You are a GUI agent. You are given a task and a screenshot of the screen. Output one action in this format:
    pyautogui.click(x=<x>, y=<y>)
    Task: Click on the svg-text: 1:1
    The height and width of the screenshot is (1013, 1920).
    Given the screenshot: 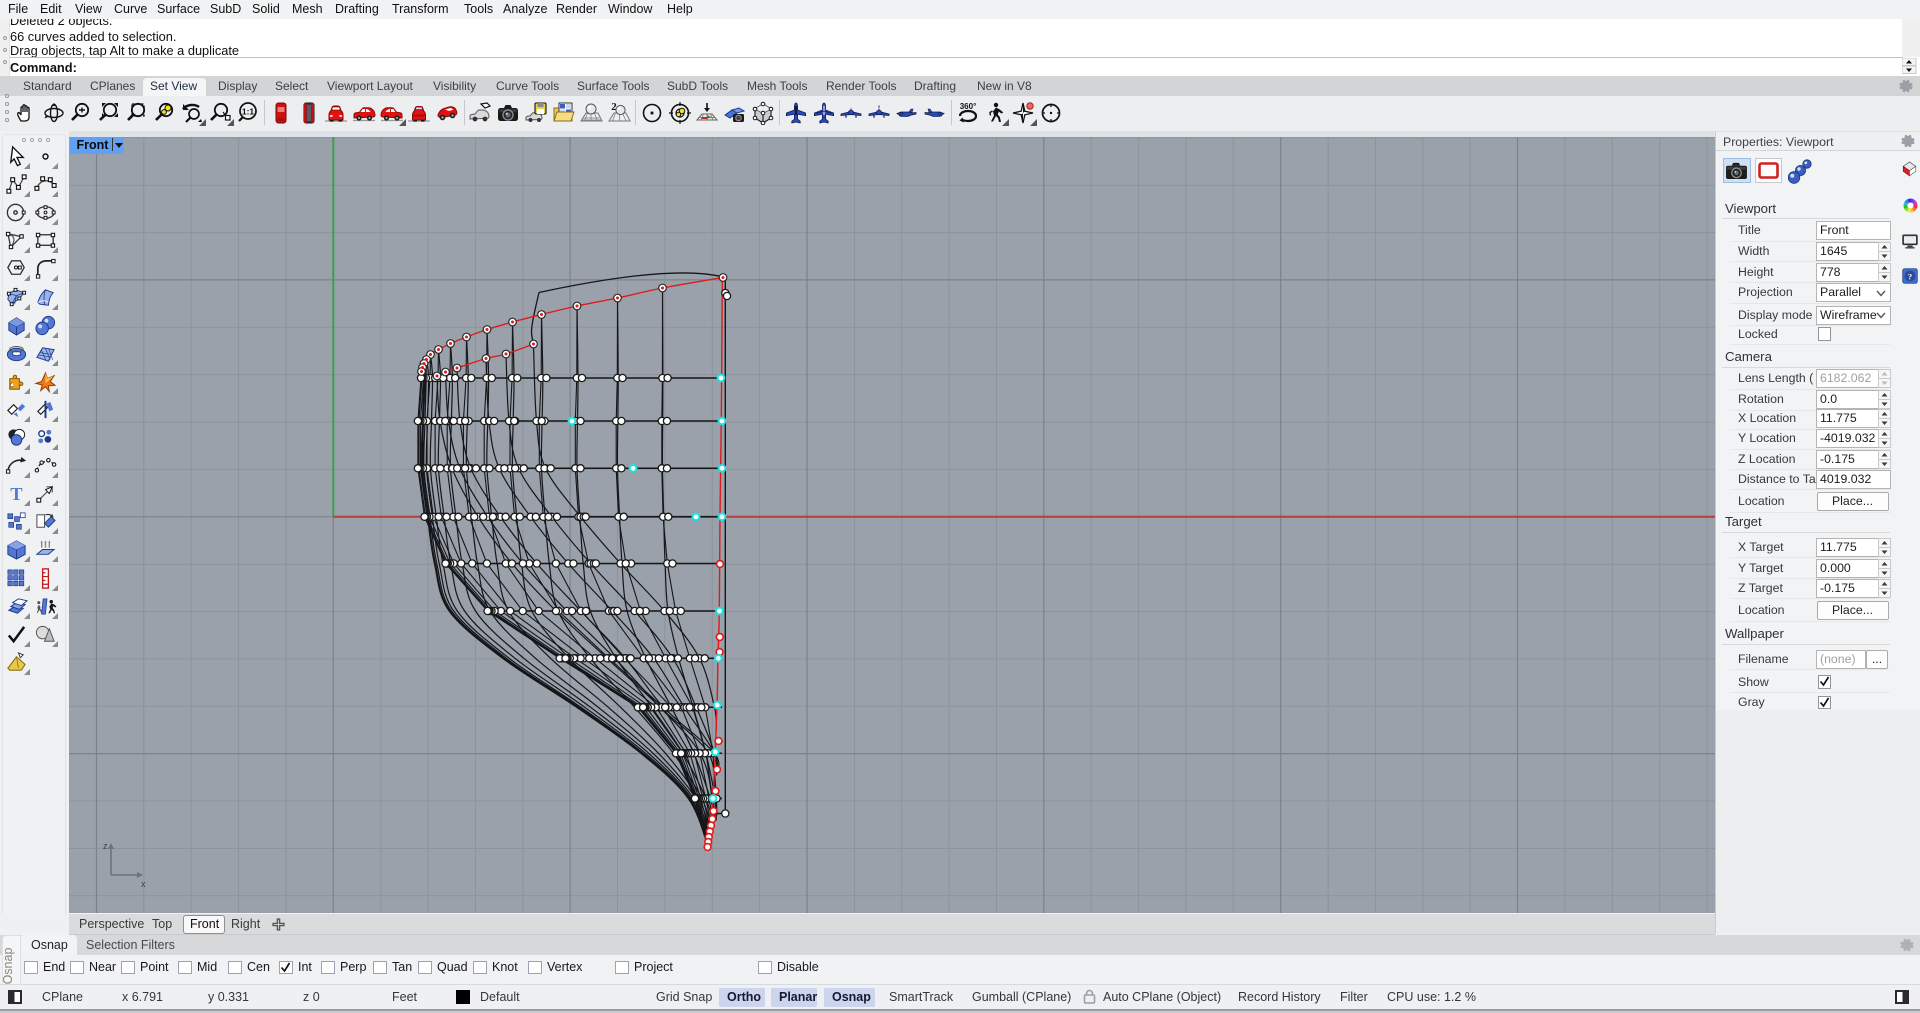 What is the action you would take?
    pyautogui.click(x=247, y=112)
    